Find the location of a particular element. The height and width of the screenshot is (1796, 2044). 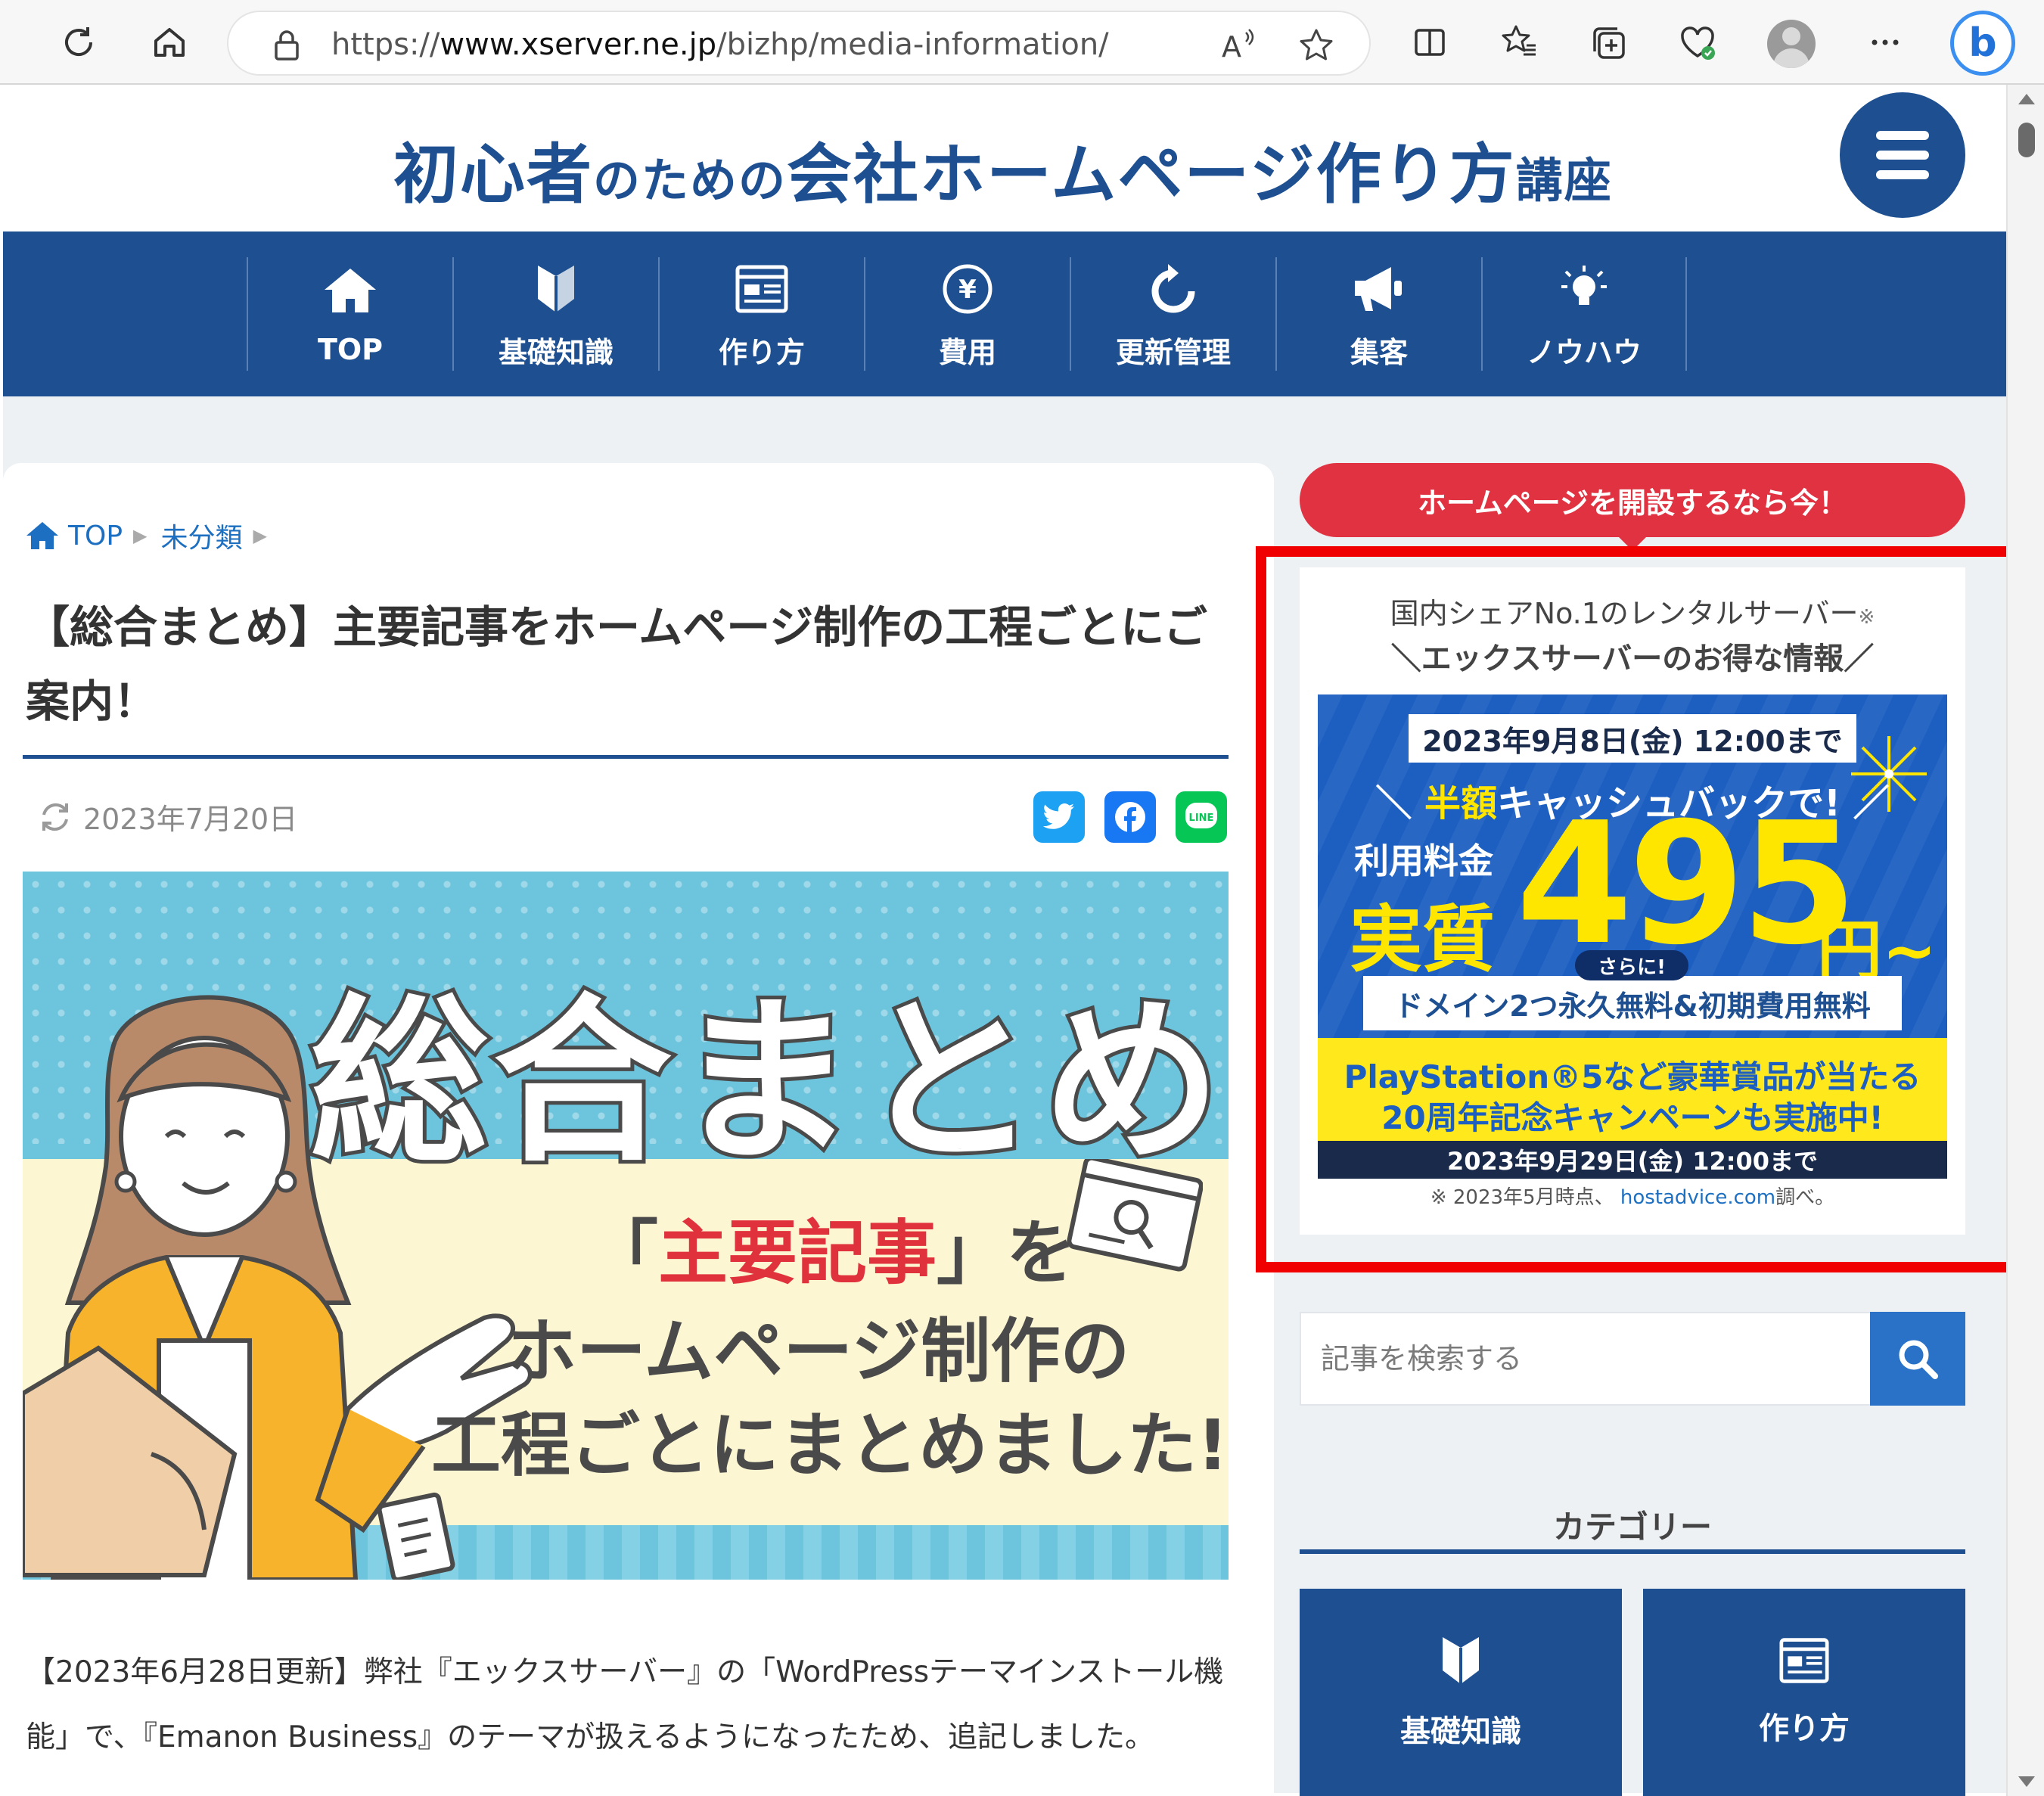

logo-part4: 講座 is located at coordinates (1564, 180).